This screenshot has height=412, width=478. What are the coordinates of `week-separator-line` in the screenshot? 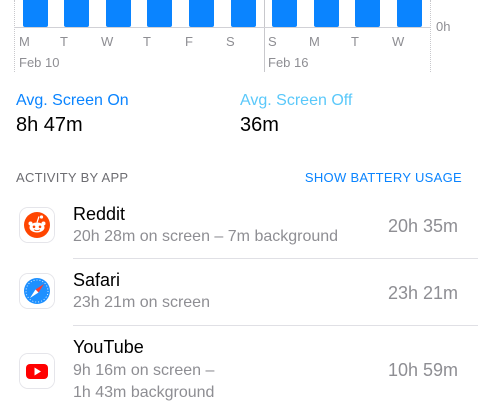 It's located at (264, 36).